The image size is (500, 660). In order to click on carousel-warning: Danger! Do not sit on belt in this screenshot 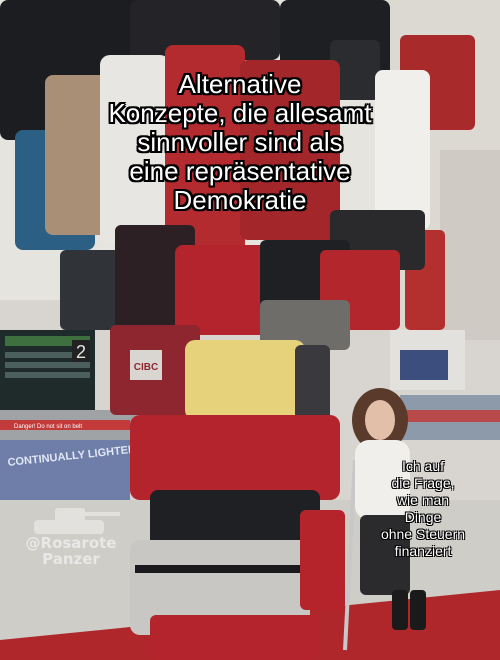, I will do `click(48, 427)`.